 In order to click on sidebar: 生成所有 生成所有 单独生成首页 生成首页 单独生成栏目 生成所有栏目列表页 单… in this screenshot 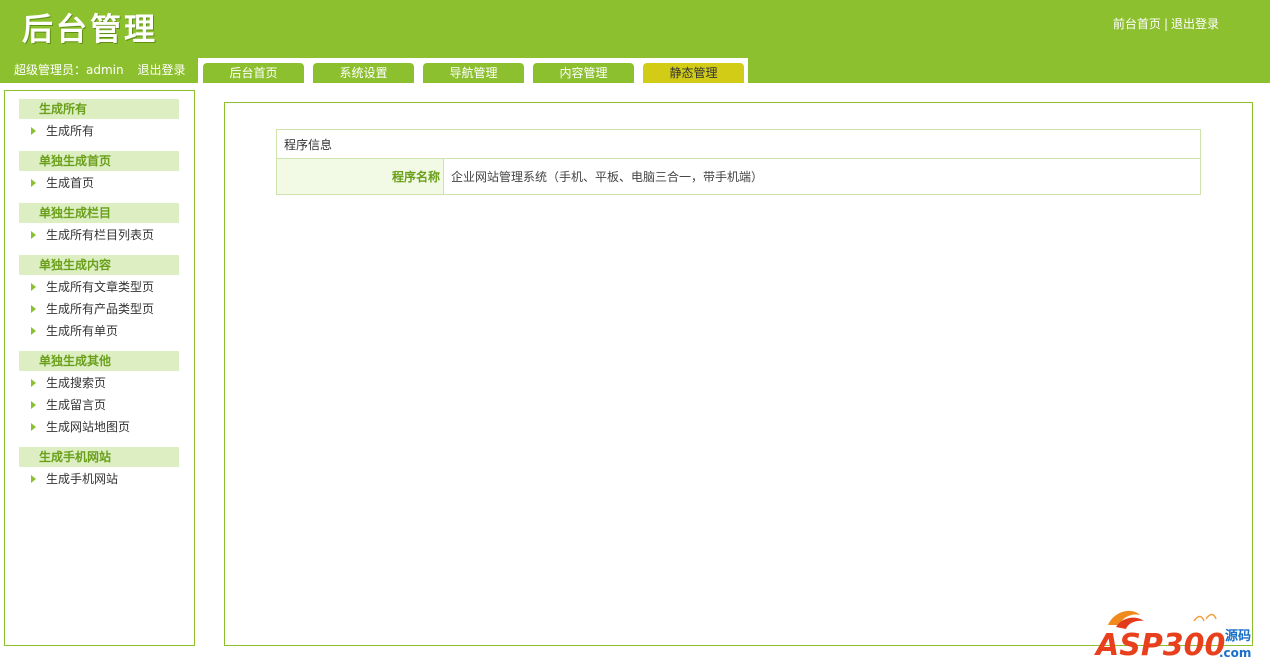, I will do `click(99, 368)`.